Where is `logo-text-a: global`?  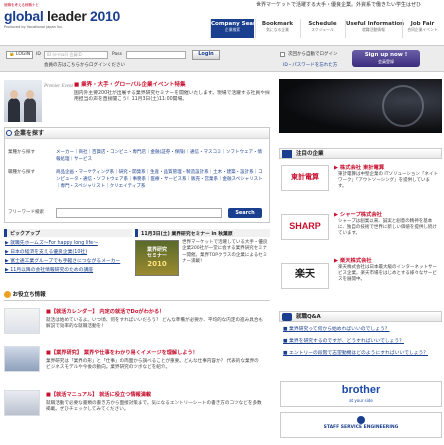 logo-text-a: global is located at coordinates (26, 16).